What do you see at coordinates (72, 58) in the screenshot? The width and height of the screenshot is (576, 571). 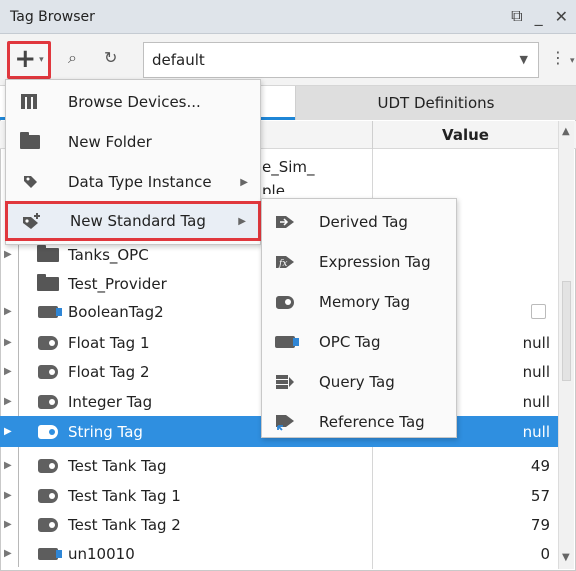 I see `search-icon: ⌕` at bounding box center [72, 58].